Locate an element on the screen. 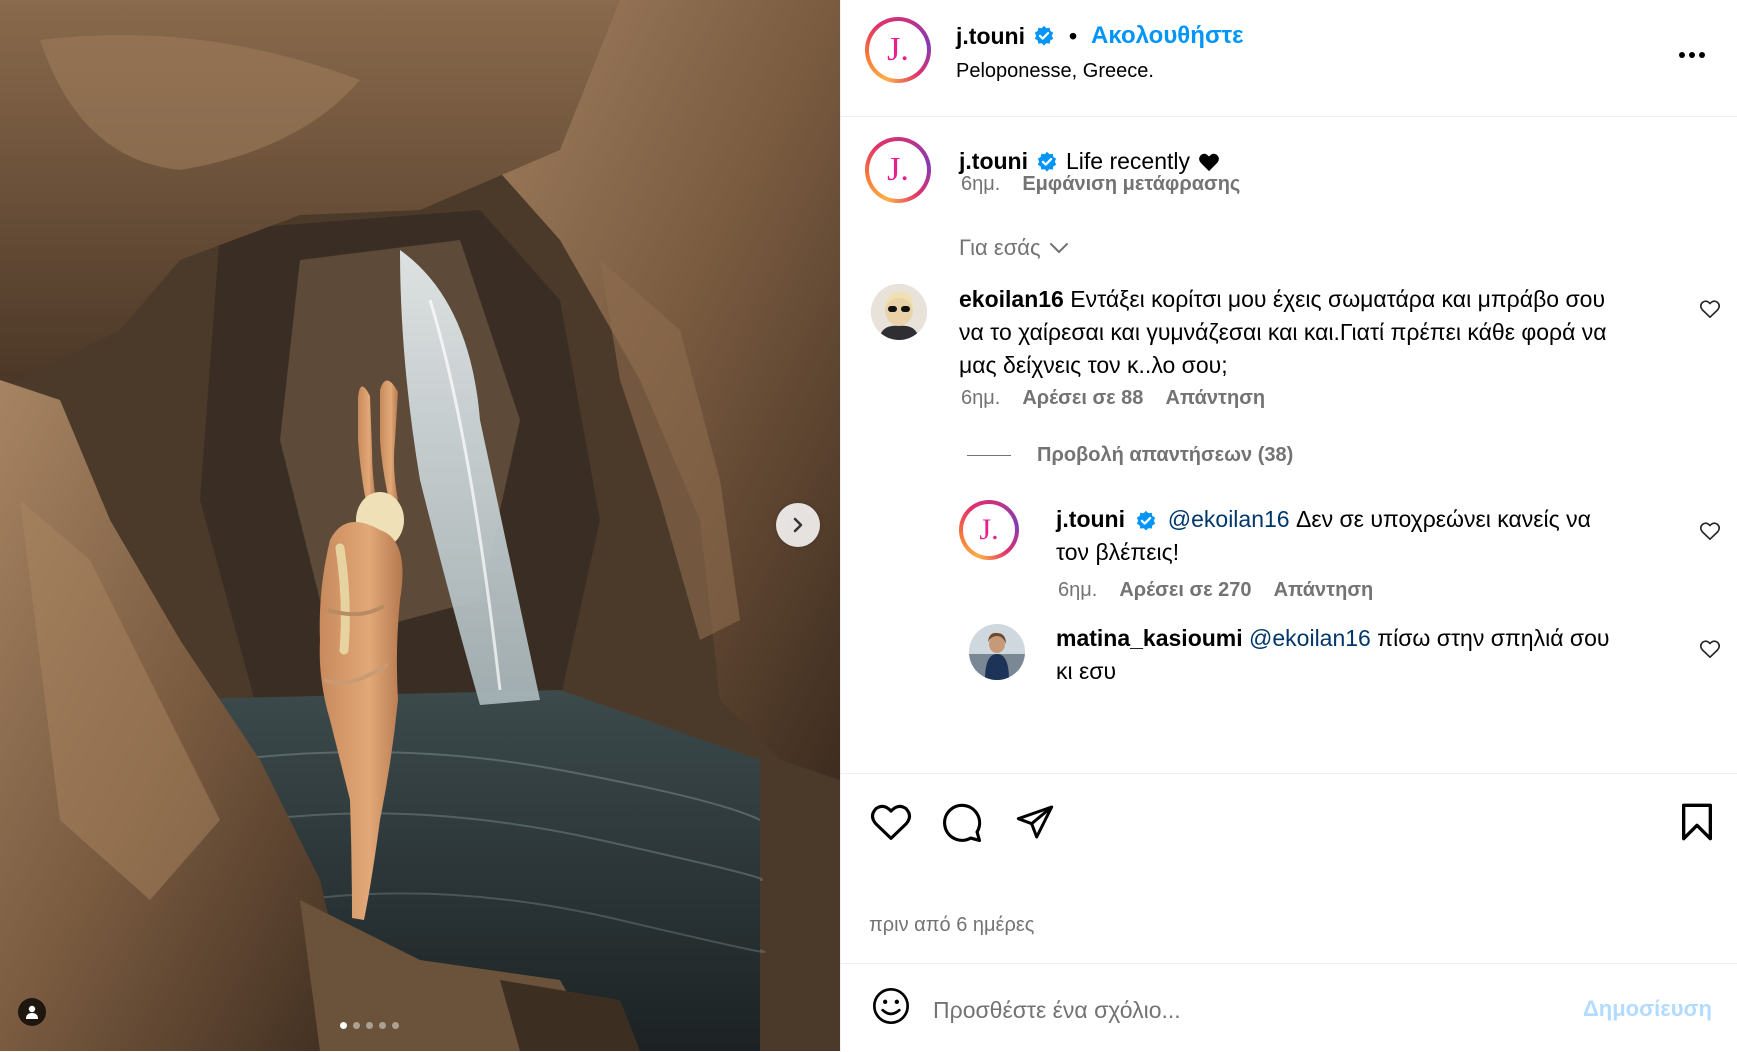 The height and width of the screenshot is (1052, 1737). comment-username: ekoilan16 is located at coordinates (1011, 299).